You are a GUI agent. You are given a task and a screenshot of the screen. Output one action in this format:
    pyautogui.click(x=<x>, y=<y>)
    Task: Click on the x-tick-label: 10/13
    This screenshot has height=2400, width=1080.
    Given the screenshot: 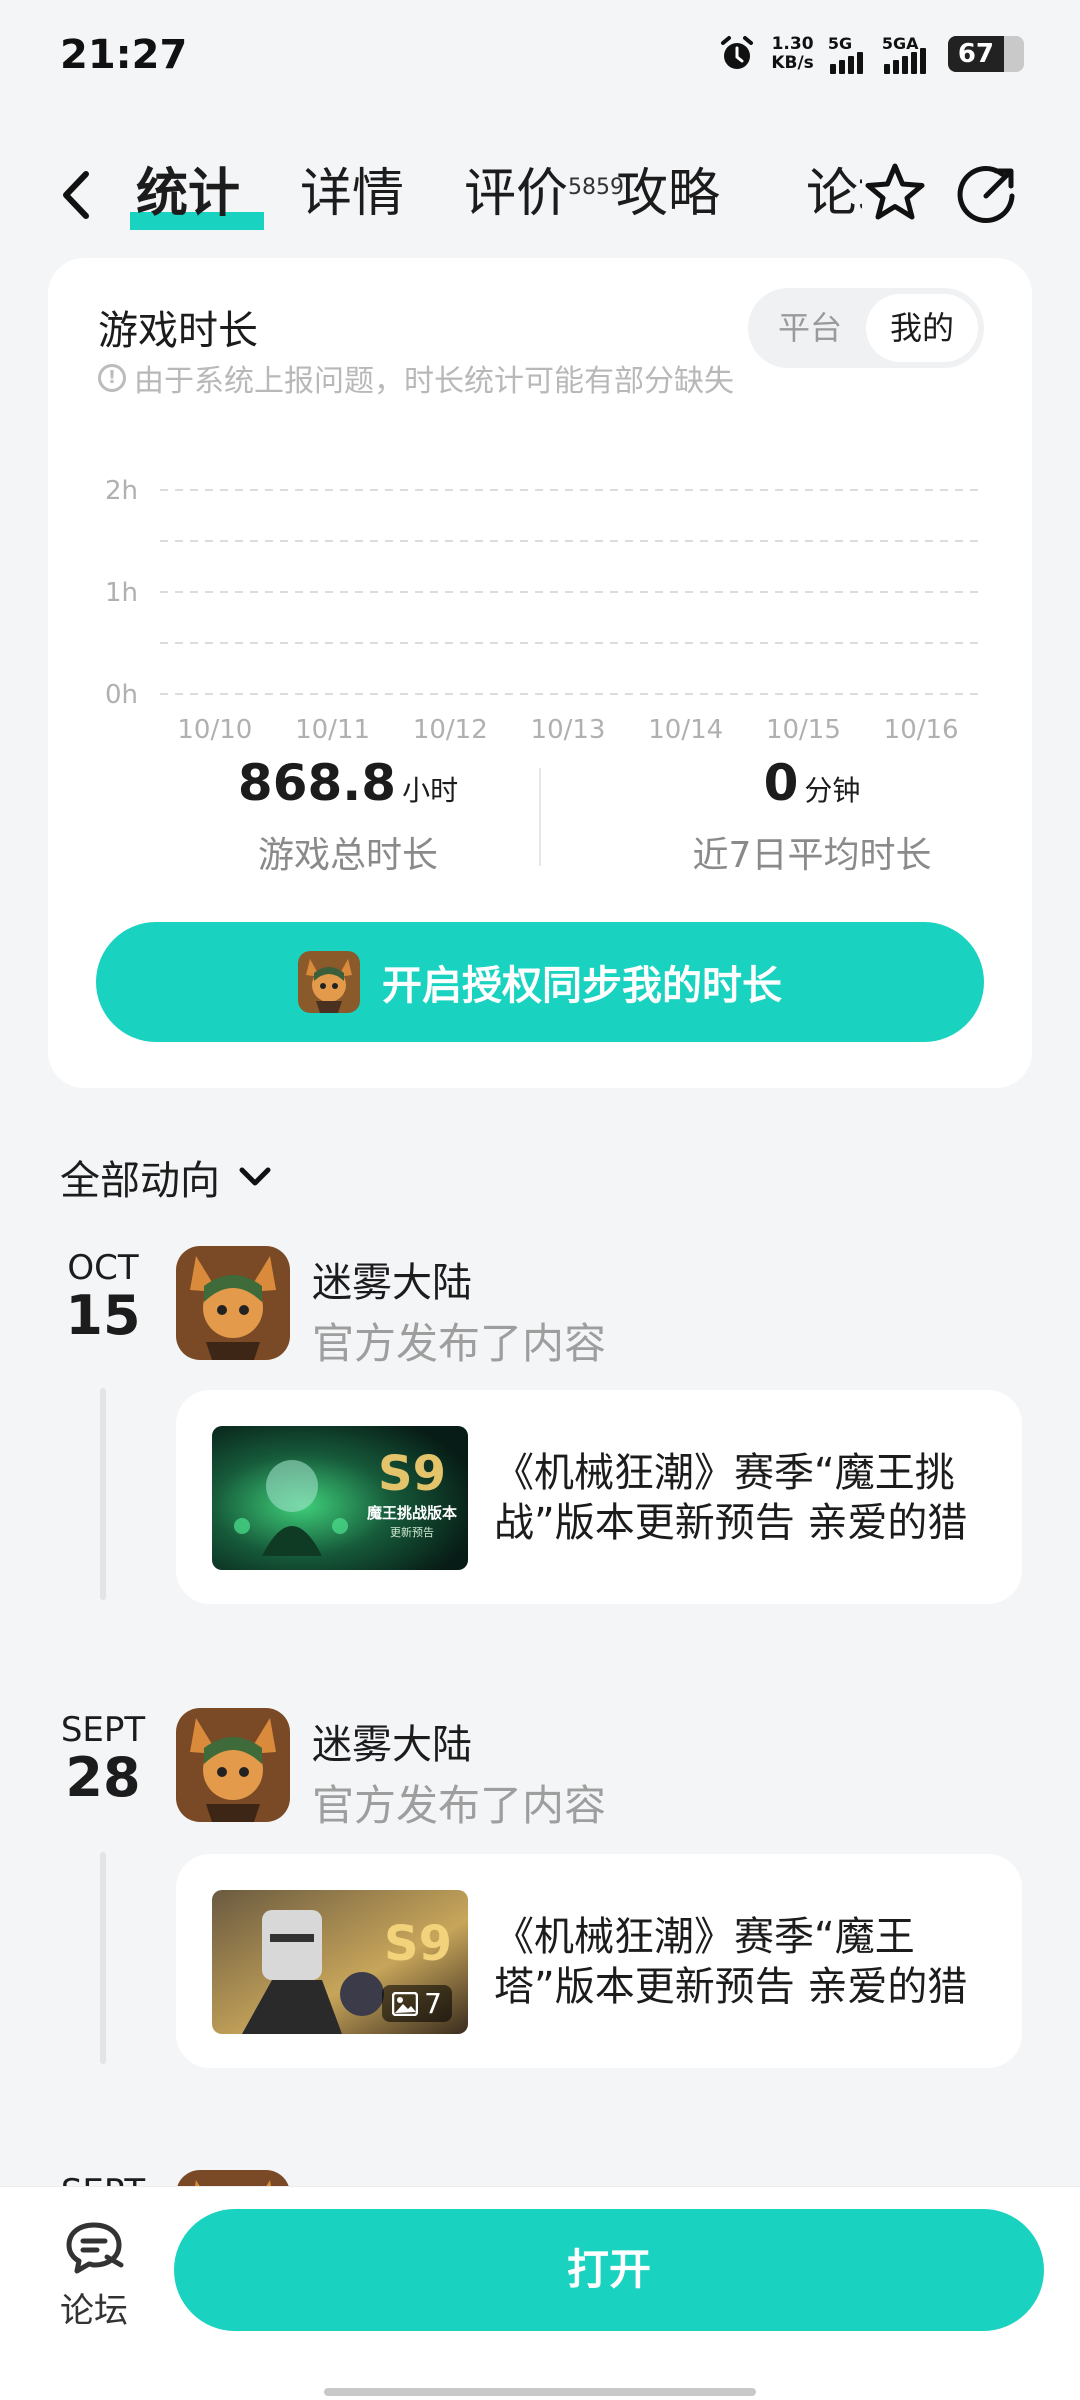 What is the action you would take?
    pyautogui.click(x=568, y=730)
    